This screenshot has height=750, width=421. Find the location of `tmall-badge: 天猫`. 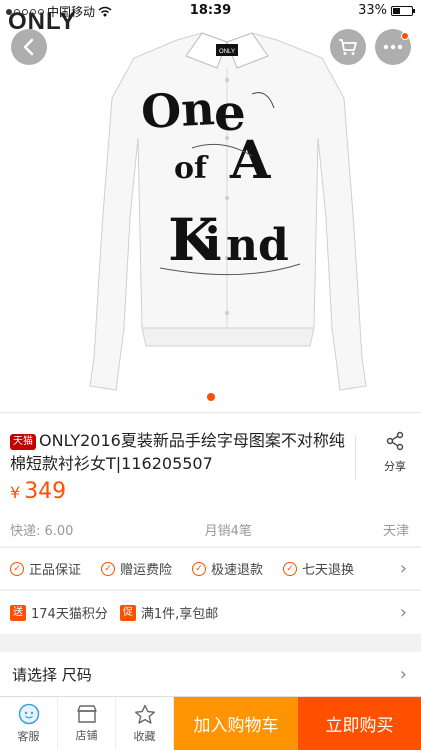

tmall-badge: 天猫 is located at coordinates (23, 442).